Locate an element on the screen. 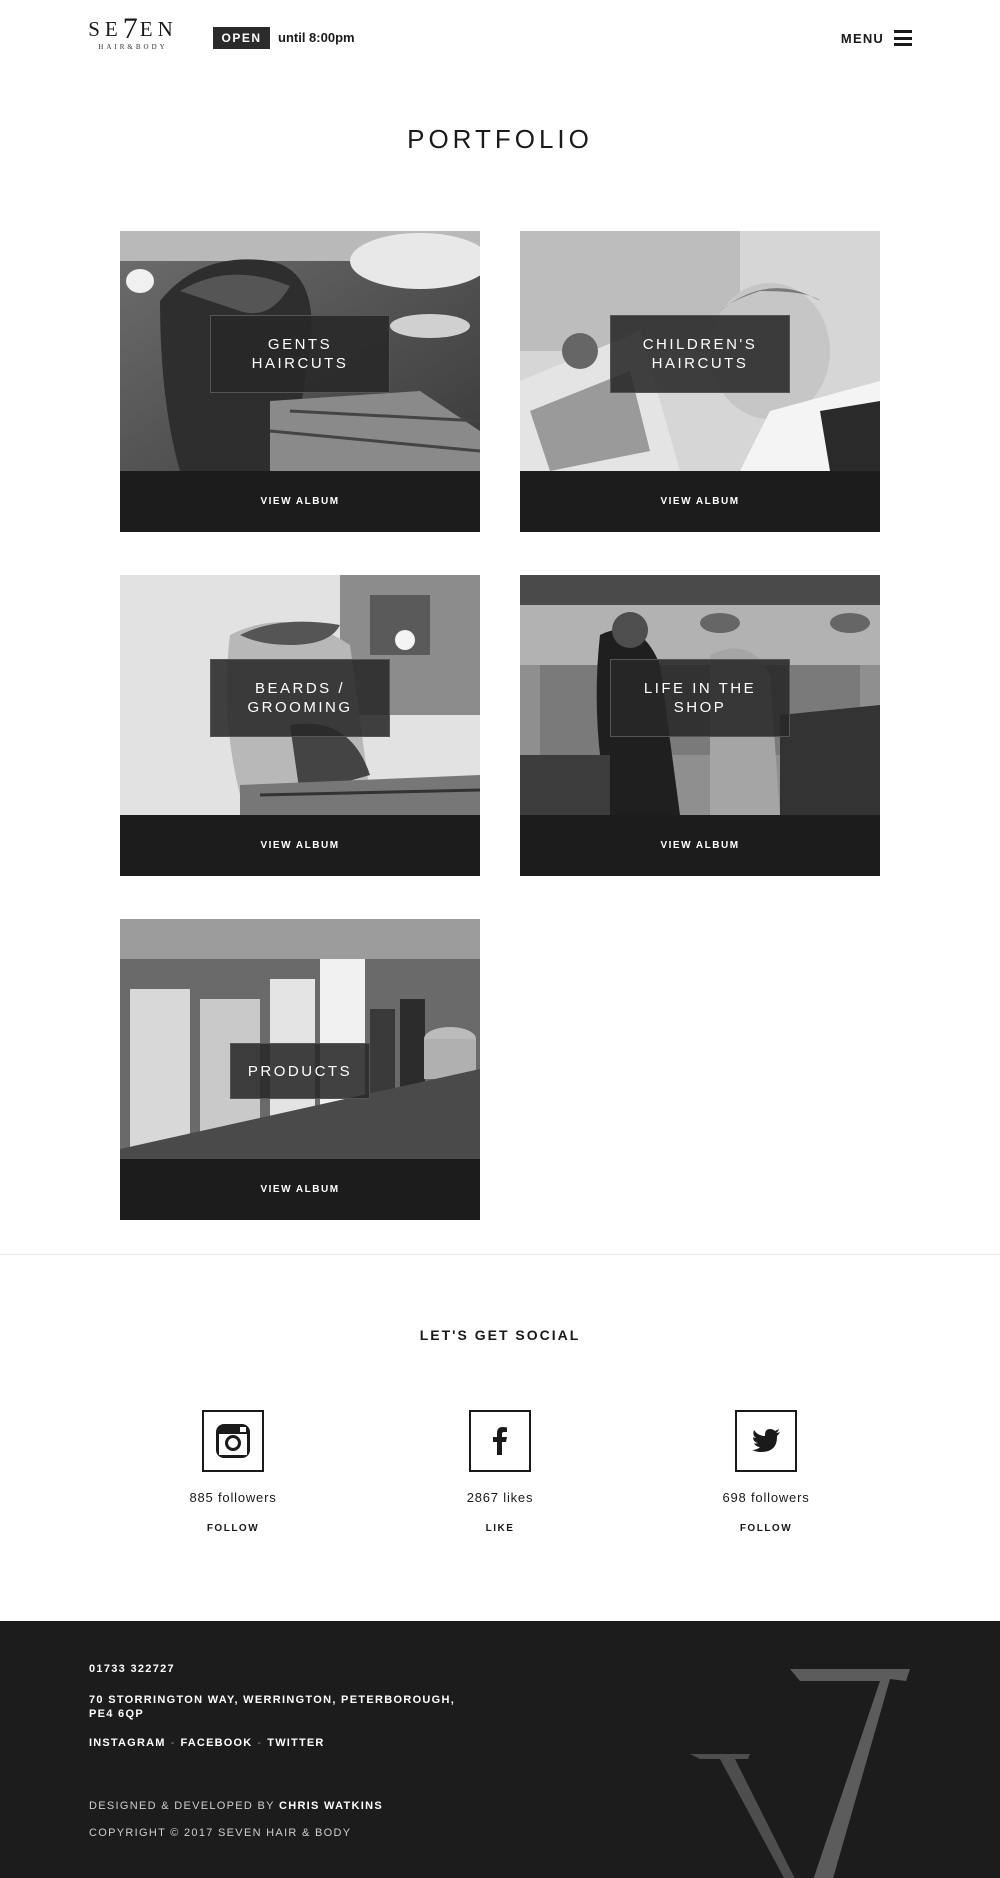 The image size is (1000, 1878). instagram-icon is located at coordinates (233, 1441).